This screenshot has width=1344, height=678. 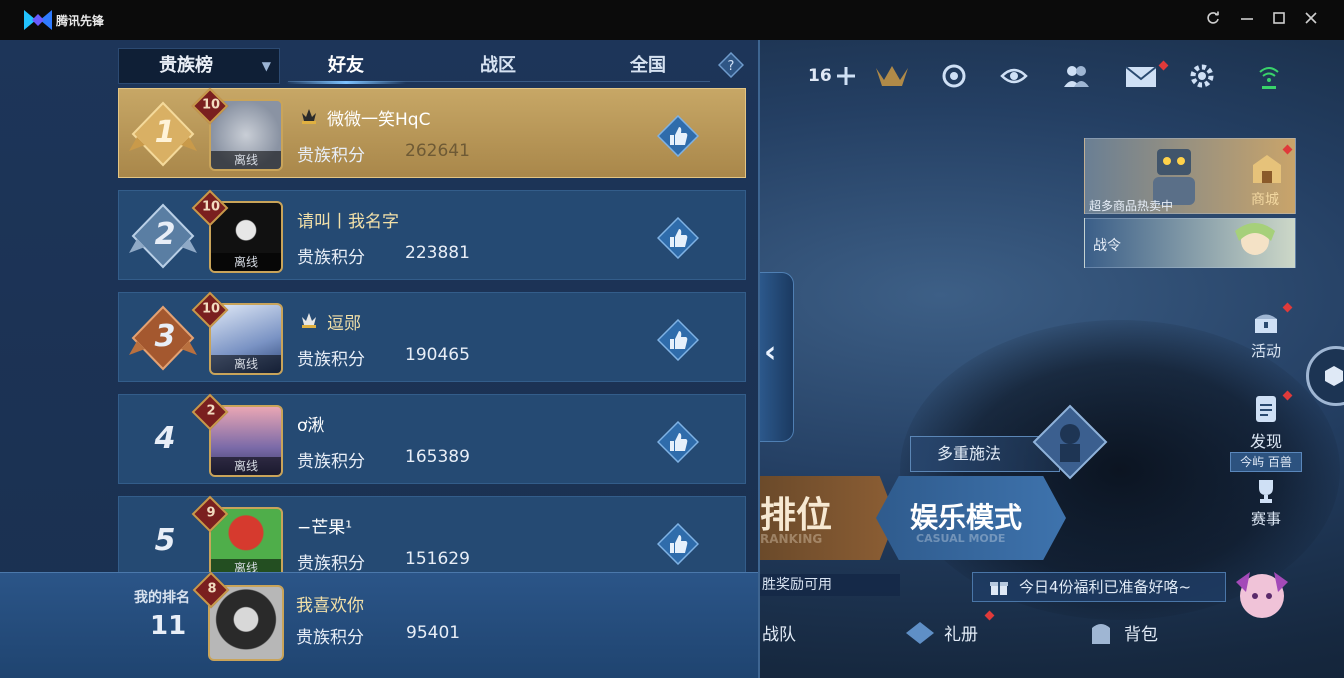 I want to click on casual-mode-button: 娱乐模式 CASUAL MODE, so click(x=971, y=518).